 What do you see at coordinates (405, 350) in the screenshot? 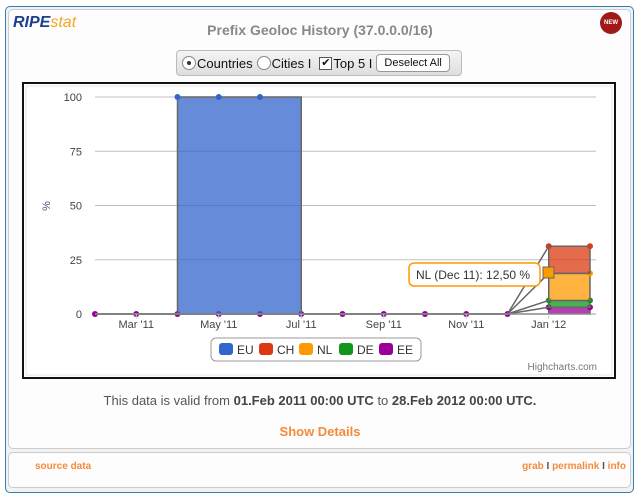
I see `legend-item-ee: EE` at bounding box center [405, 350].